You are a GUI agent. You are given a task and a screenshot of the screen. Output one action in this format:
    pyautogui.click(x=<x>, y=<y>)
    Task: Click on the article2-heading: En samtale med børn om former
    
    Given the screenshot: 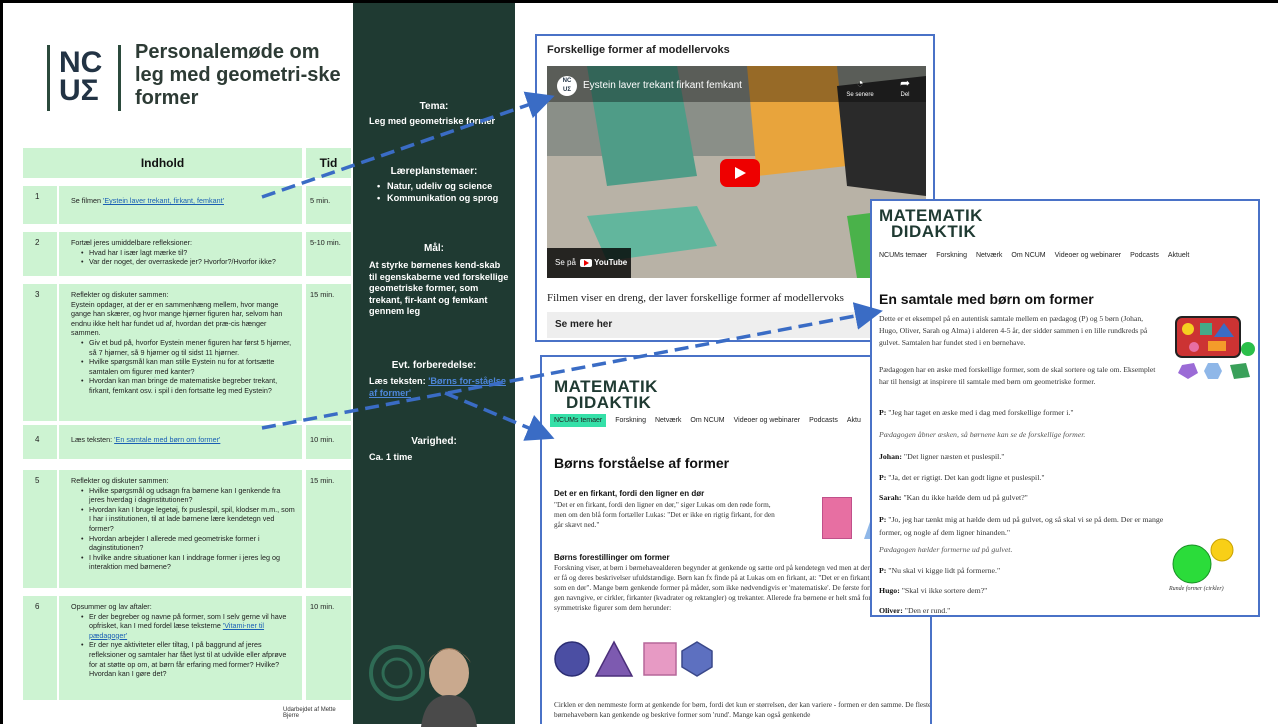 What is the action you would take?
    pyautogui.click(x=986, y=299)
    